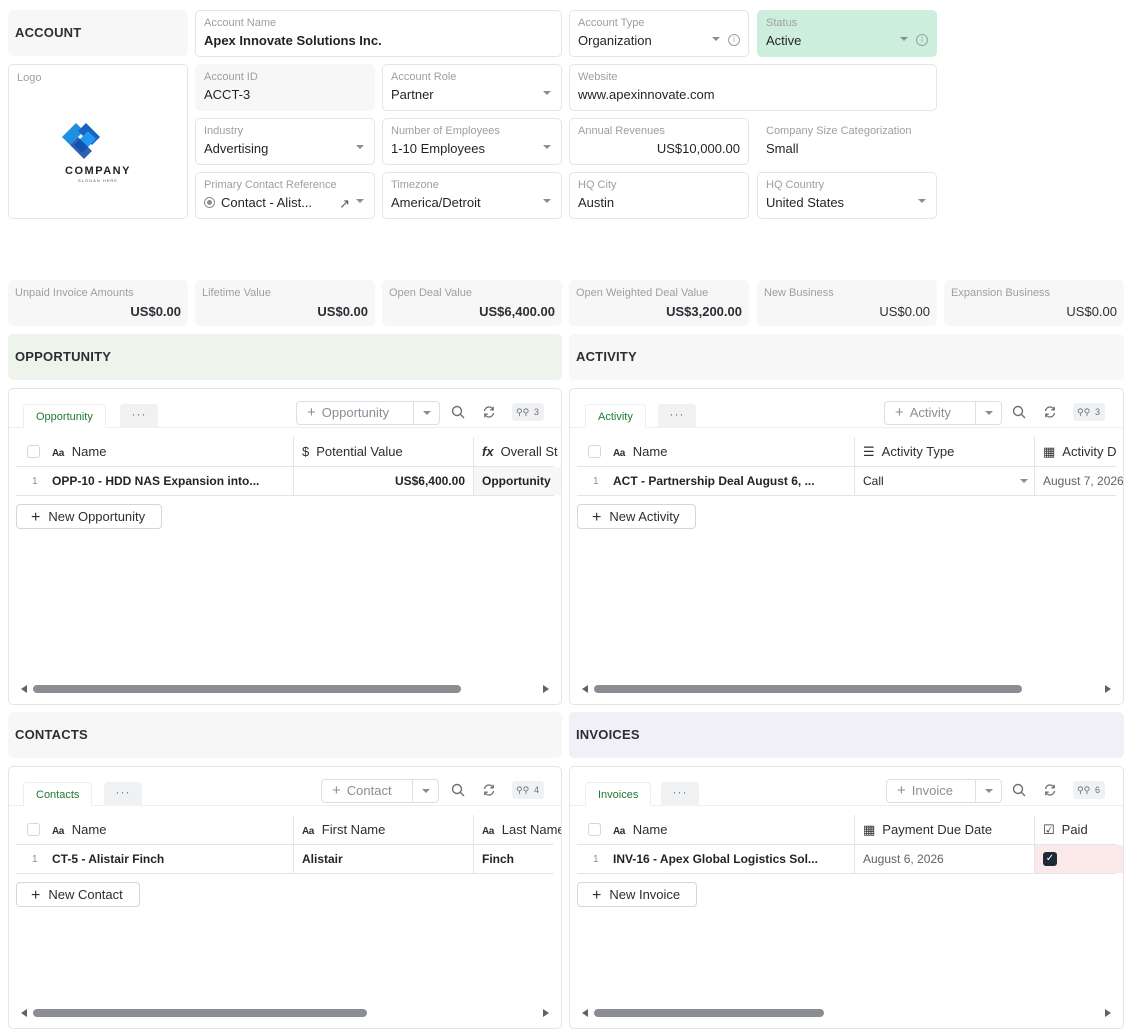 Image resolution: width=1146 pixels, height=1036 pixels. I want to click on tab-activity: Activity, so click(615, 416).